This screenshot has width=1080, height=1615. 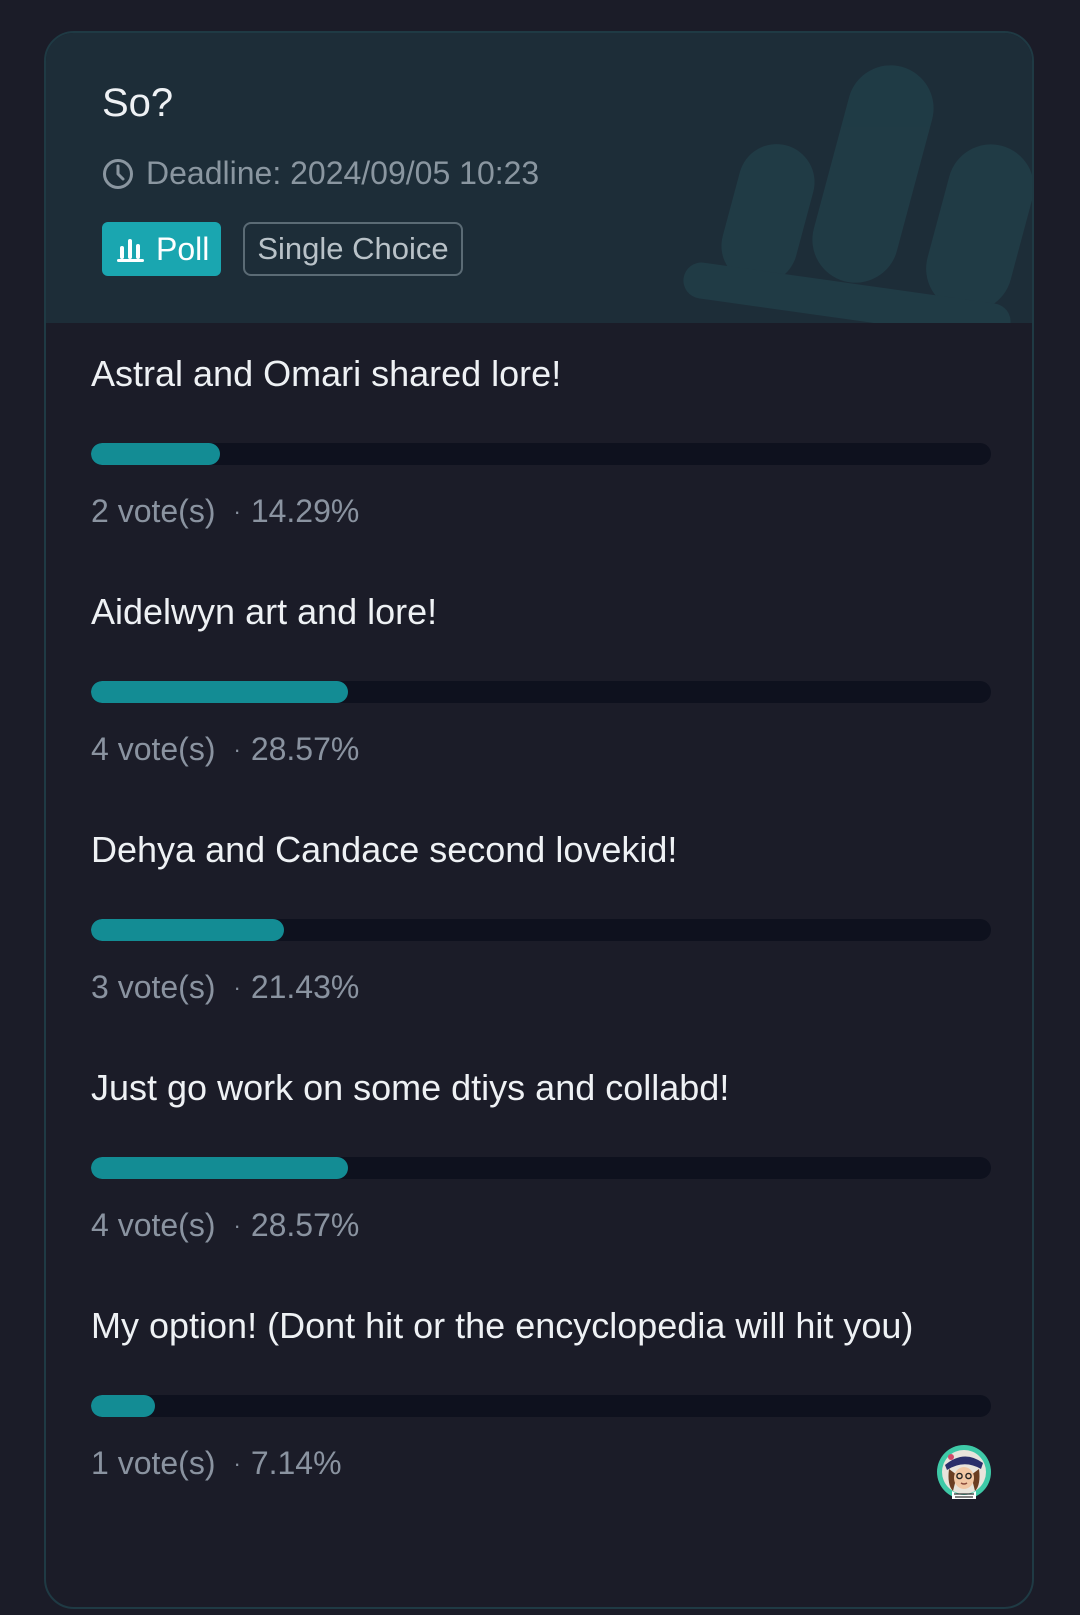 I want to click on poll-deadline: Deadline: 2024/09/05 10:23, so click(x=320, y=173).